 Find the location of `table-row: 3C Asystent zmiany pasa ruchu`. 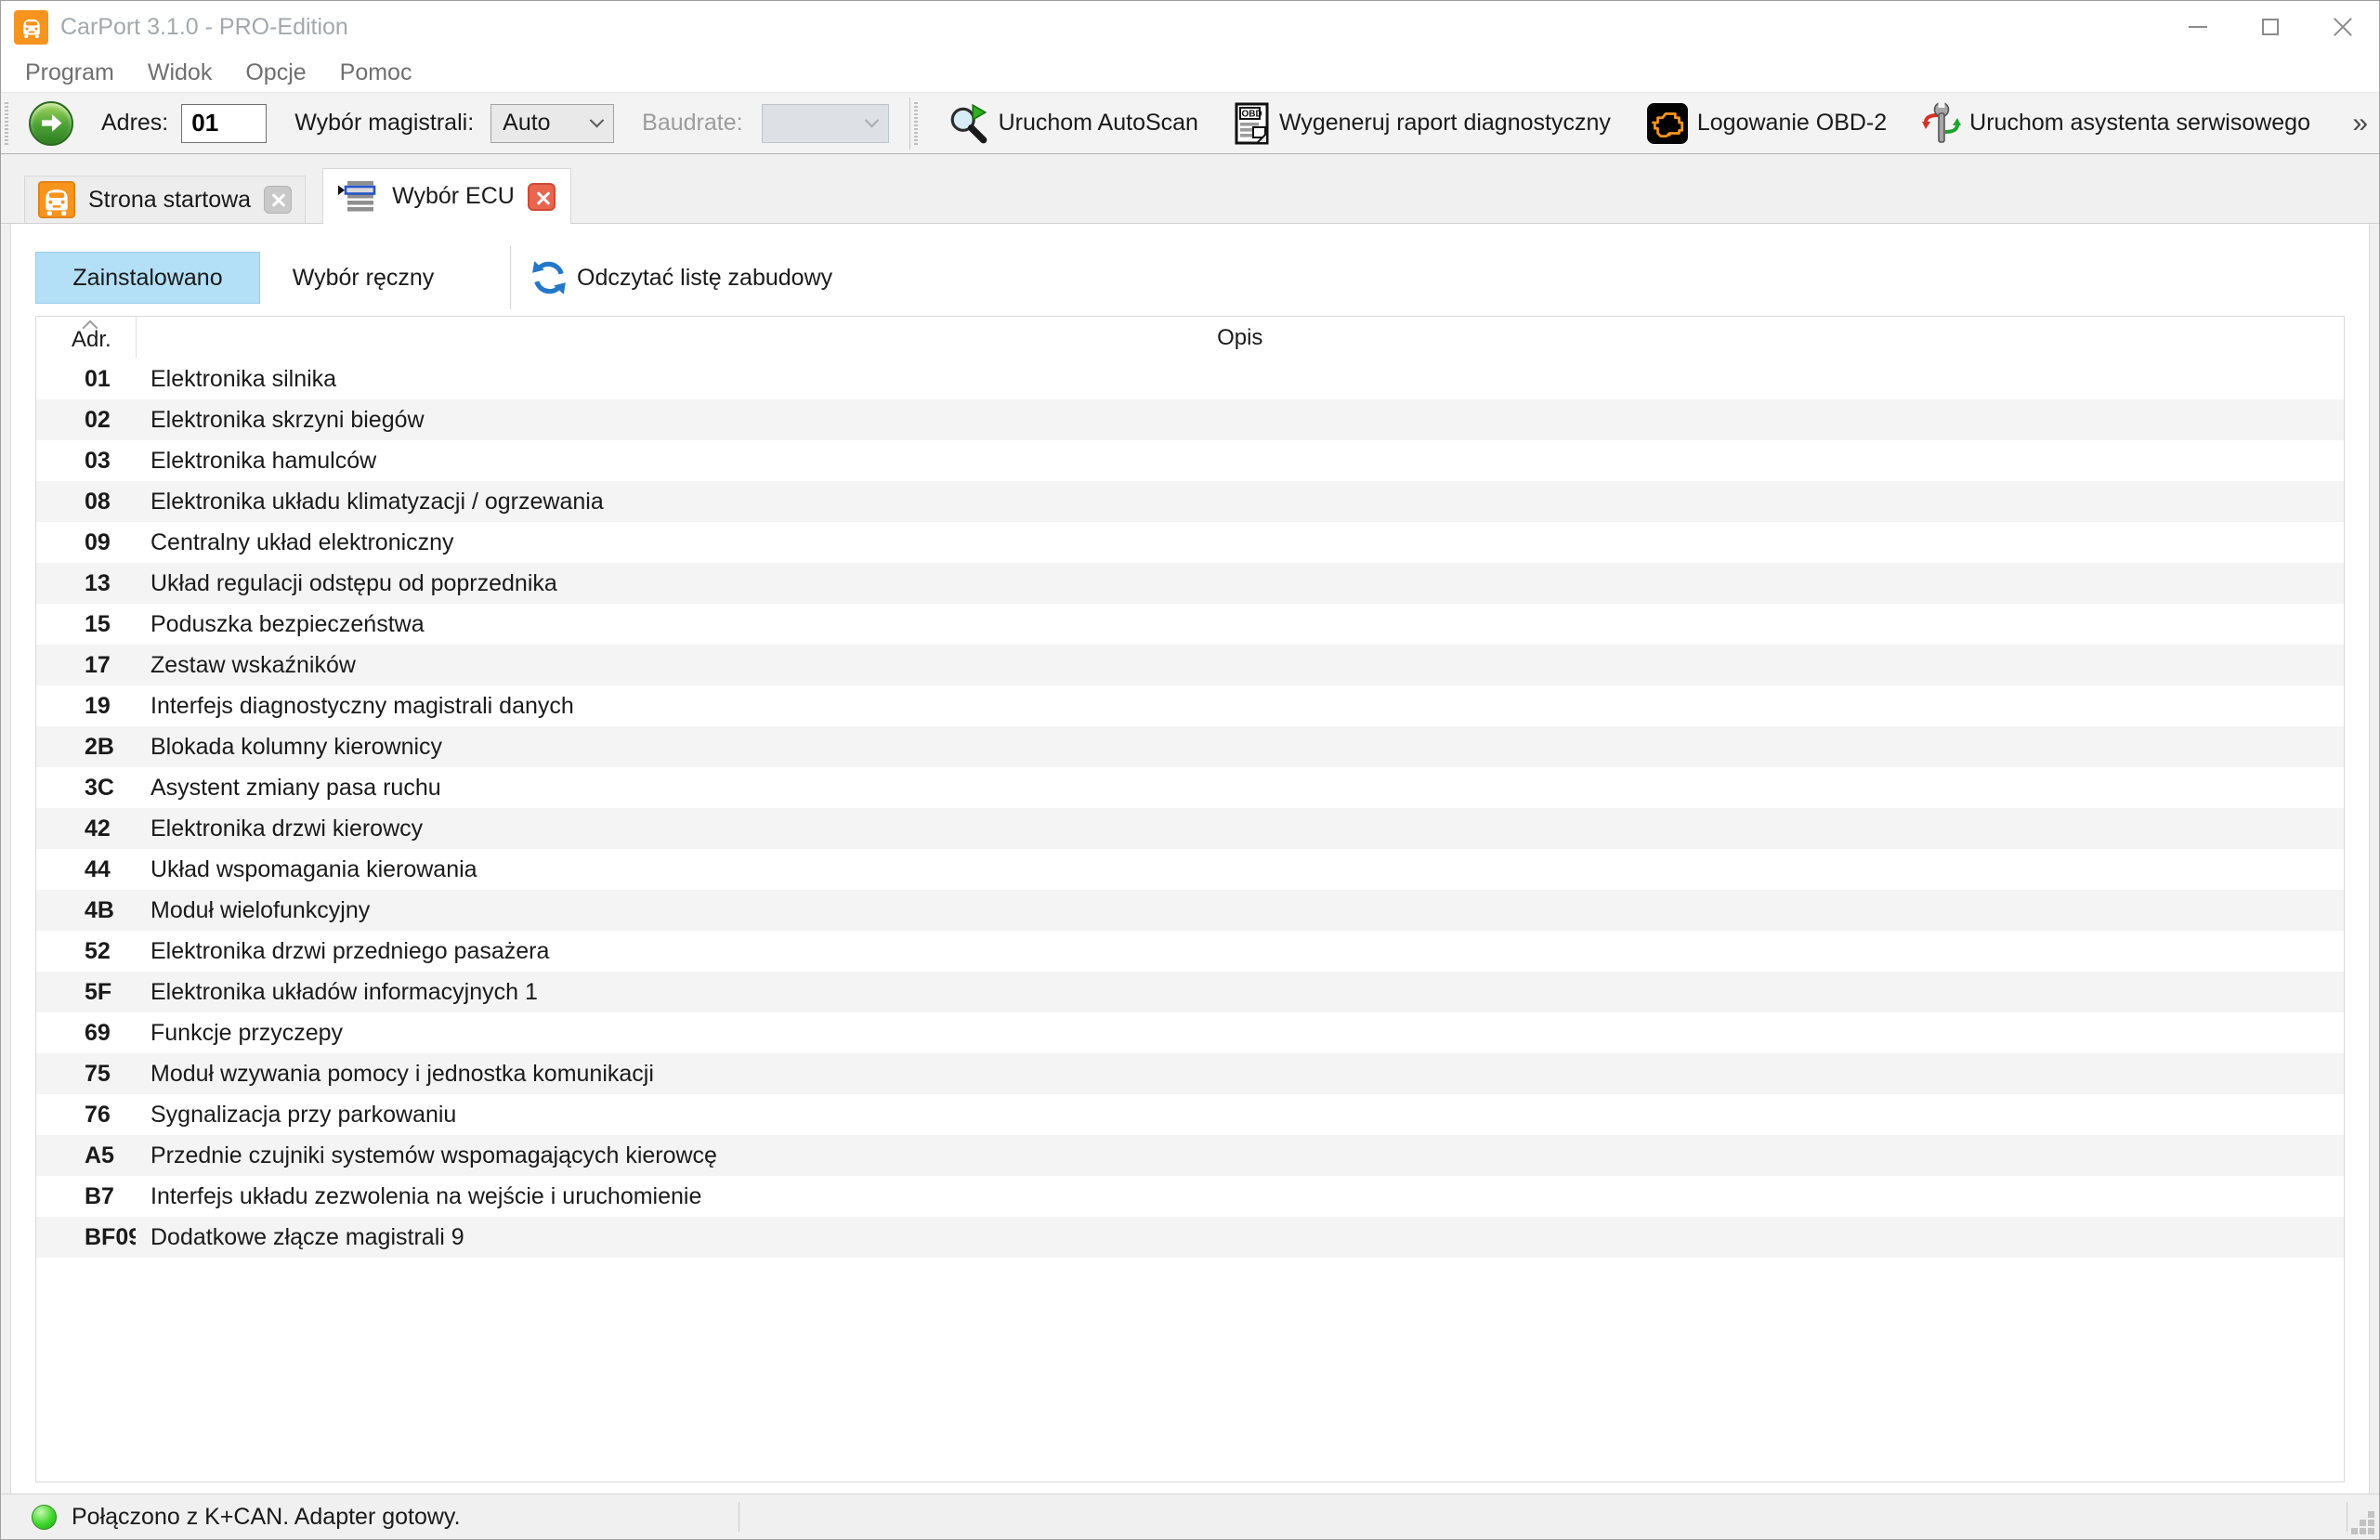

table-row: 3C Asystent zmiany pasa ruchu is located at coordinates (1190, 787).